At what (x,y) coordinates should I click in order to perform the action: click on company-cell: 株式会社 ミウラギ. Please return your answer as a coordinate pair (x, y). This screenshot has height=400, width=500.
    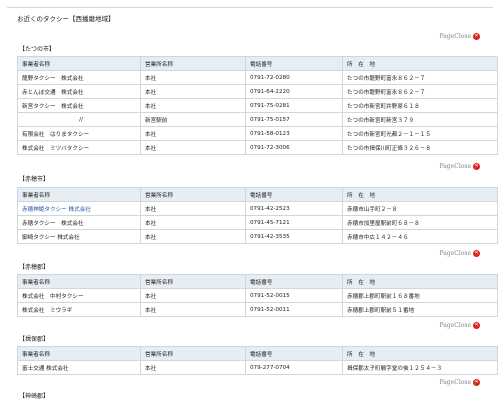
    Looking at the image, I should click on (79, 309).